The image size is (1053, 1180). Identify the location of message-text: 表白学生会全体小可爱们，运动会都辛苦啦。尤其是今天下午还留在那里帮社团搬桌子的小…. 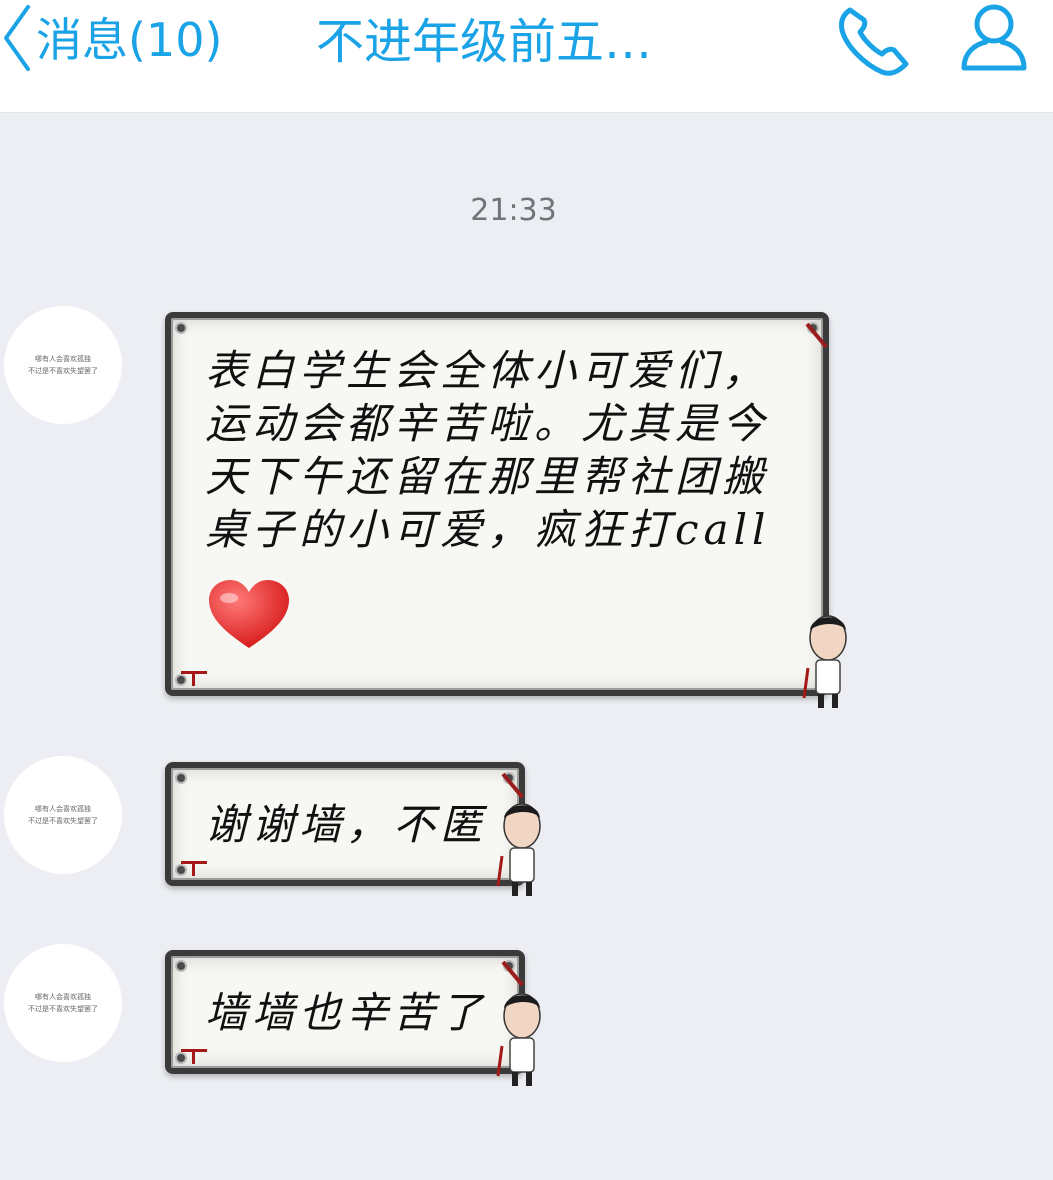
(488, 450).